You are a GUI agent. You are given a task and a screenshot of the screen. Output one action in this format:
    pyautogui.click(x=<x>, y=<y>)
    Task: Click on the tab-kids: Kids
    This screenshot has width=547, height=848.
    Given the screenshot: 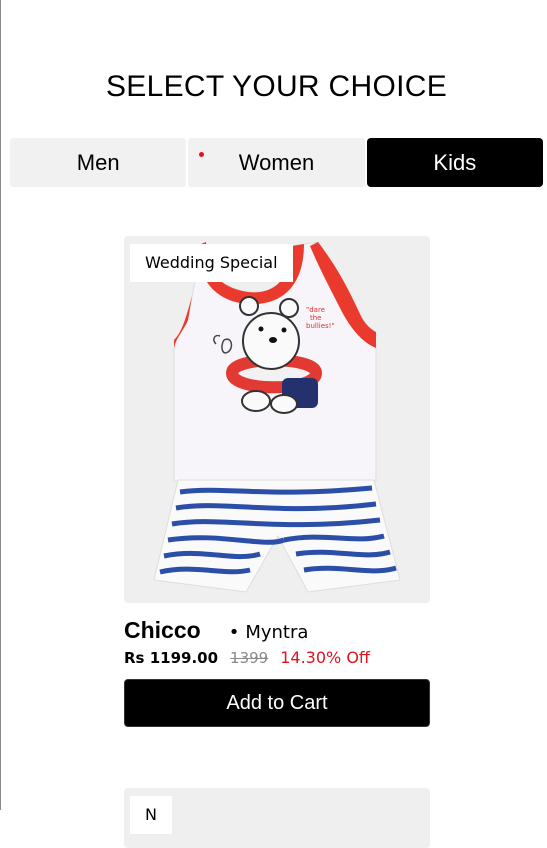 What is the action you would take?
    pyautogui.click(x=454, y=162)
    